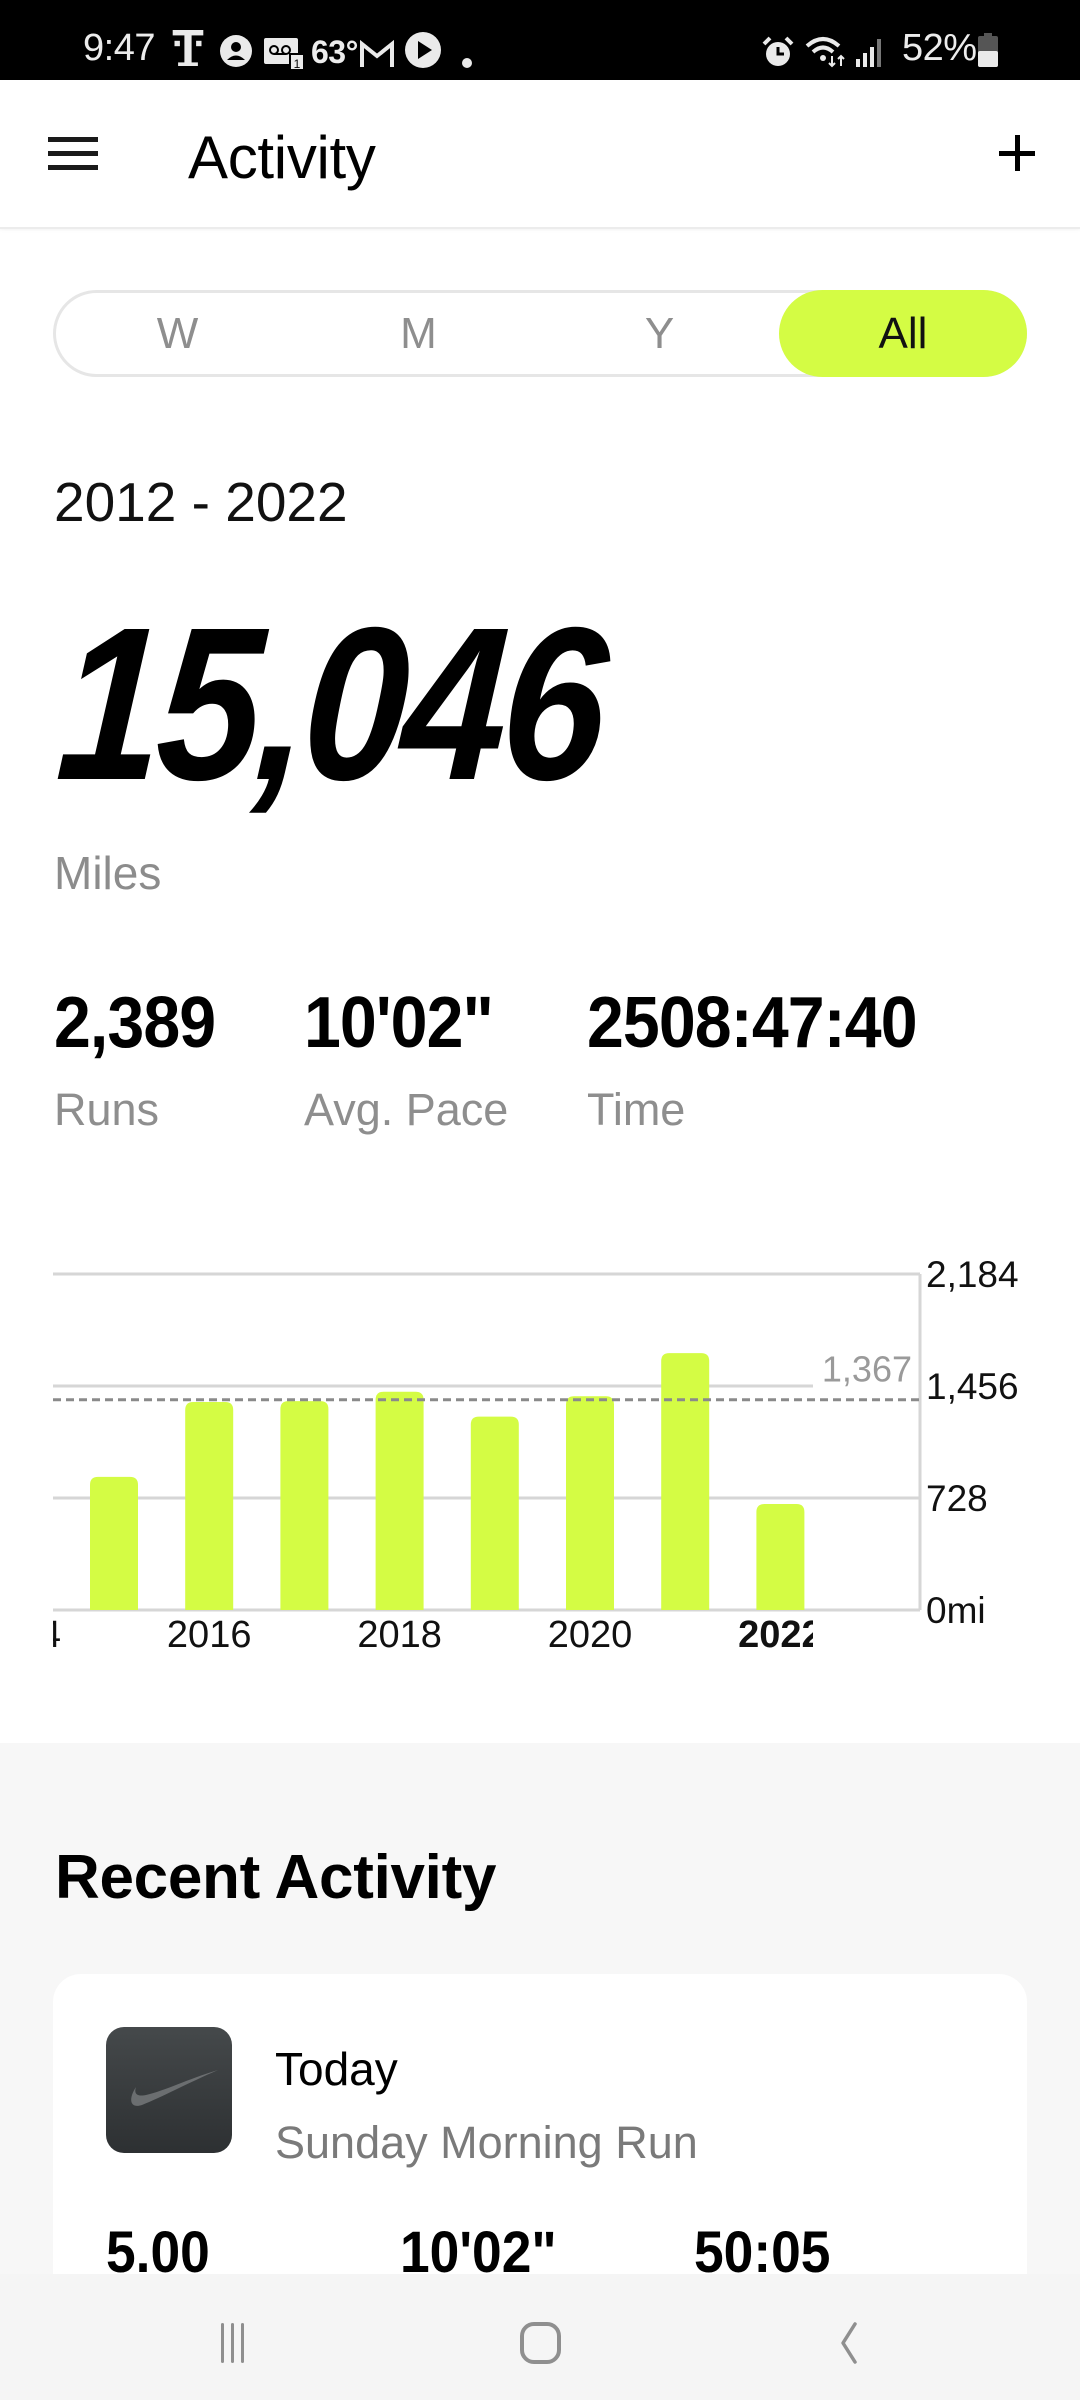 This screenshot has width=1080, height=2400. I want to click on tab-month: M, so click(418, 333).